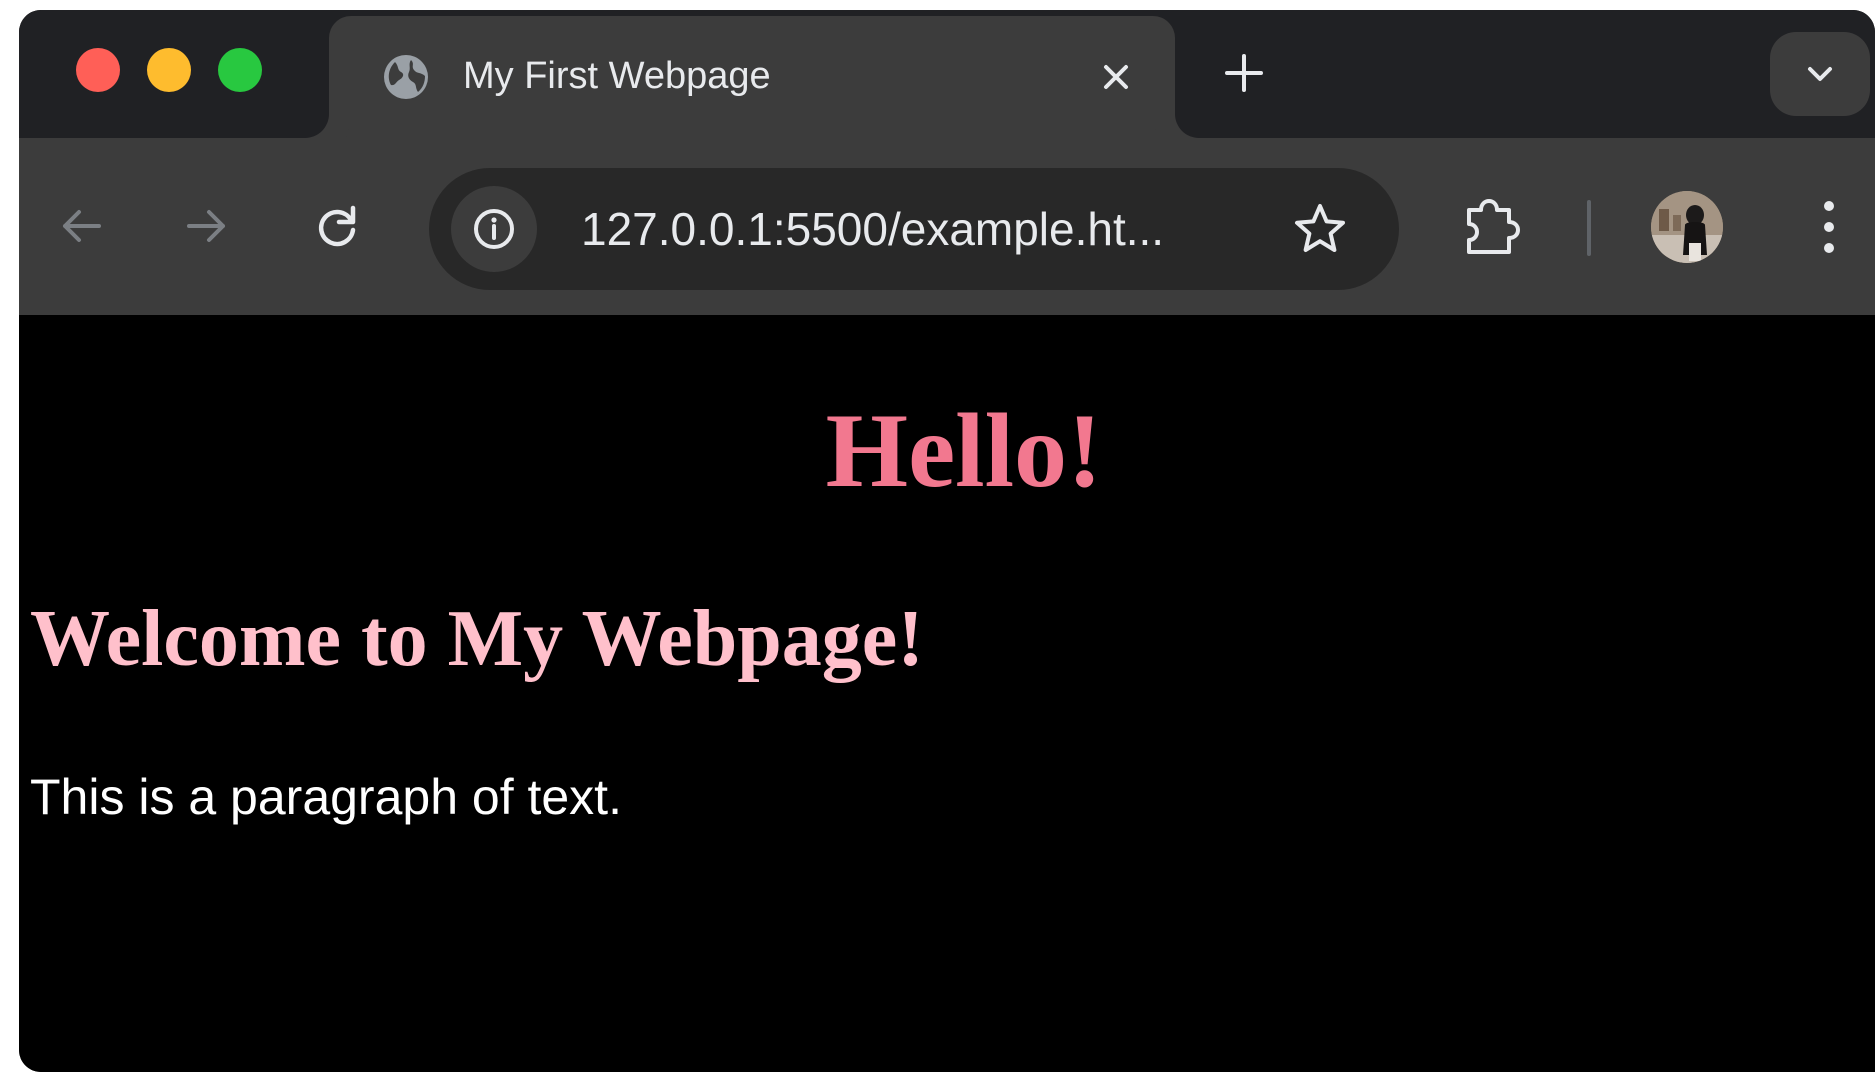 The width and height of the screenshot is (1875, 1072). I want to click on profile-photo, so click(1687, 227).